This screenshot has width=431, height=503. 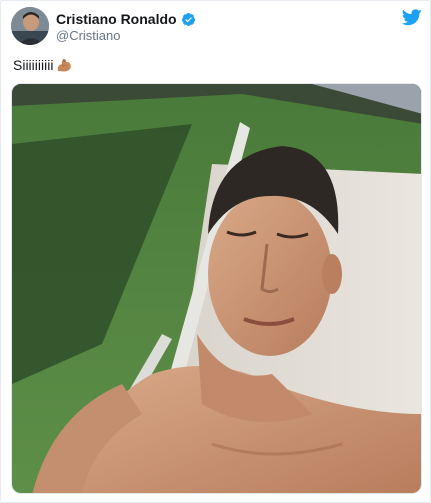 What do you see at coordinates (412, 17) in the screenshot?
I see `twitter-bird-icon` at bounding box center [412, 17].